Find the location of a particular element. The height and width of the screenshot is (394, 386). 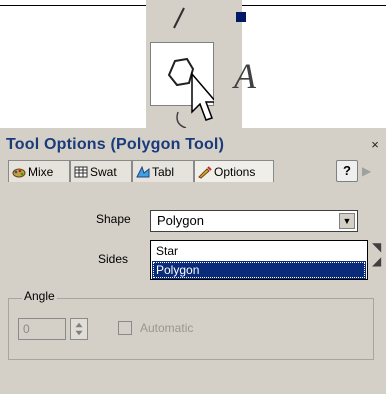

tab-mixer: Mixe is located at coordinates (39, 171).